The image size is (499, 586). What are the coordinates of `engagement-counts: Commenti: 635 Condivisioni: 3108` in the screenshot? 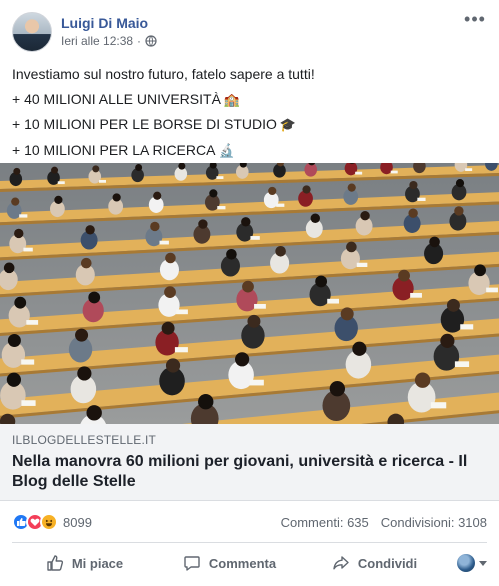 It's located at (384, 522).